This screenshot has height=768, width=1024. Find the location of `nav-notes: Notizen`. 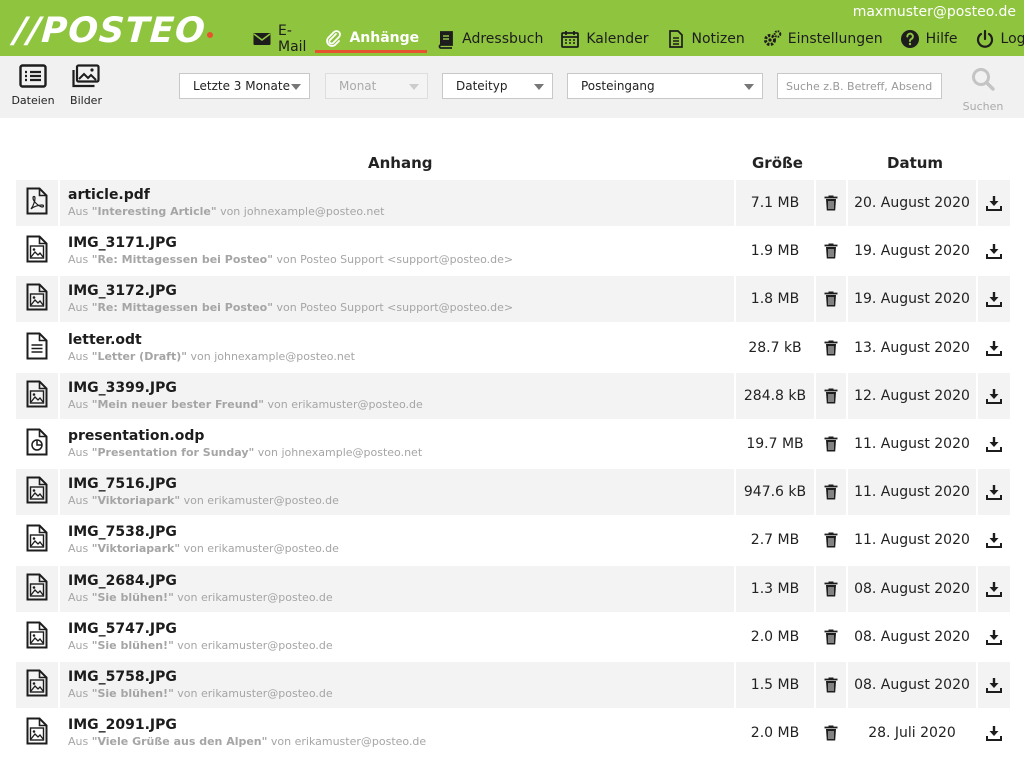

nav-notes: Notizen is located at coordinates (705, 39).